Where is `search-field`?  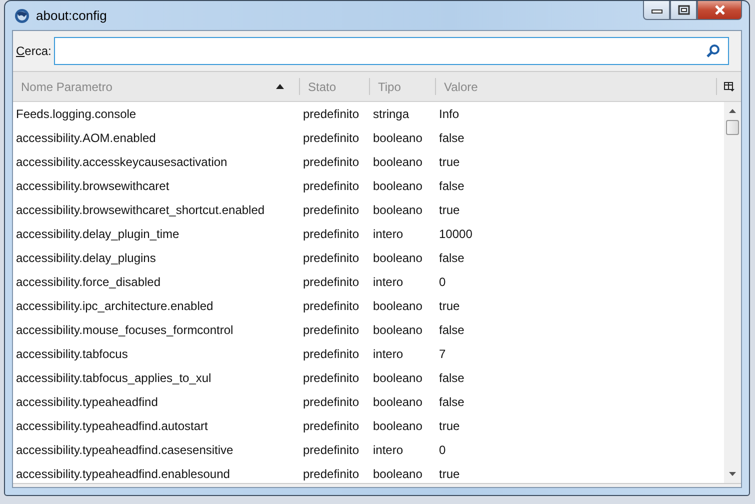 search-field is located at coordinates (391, 51).